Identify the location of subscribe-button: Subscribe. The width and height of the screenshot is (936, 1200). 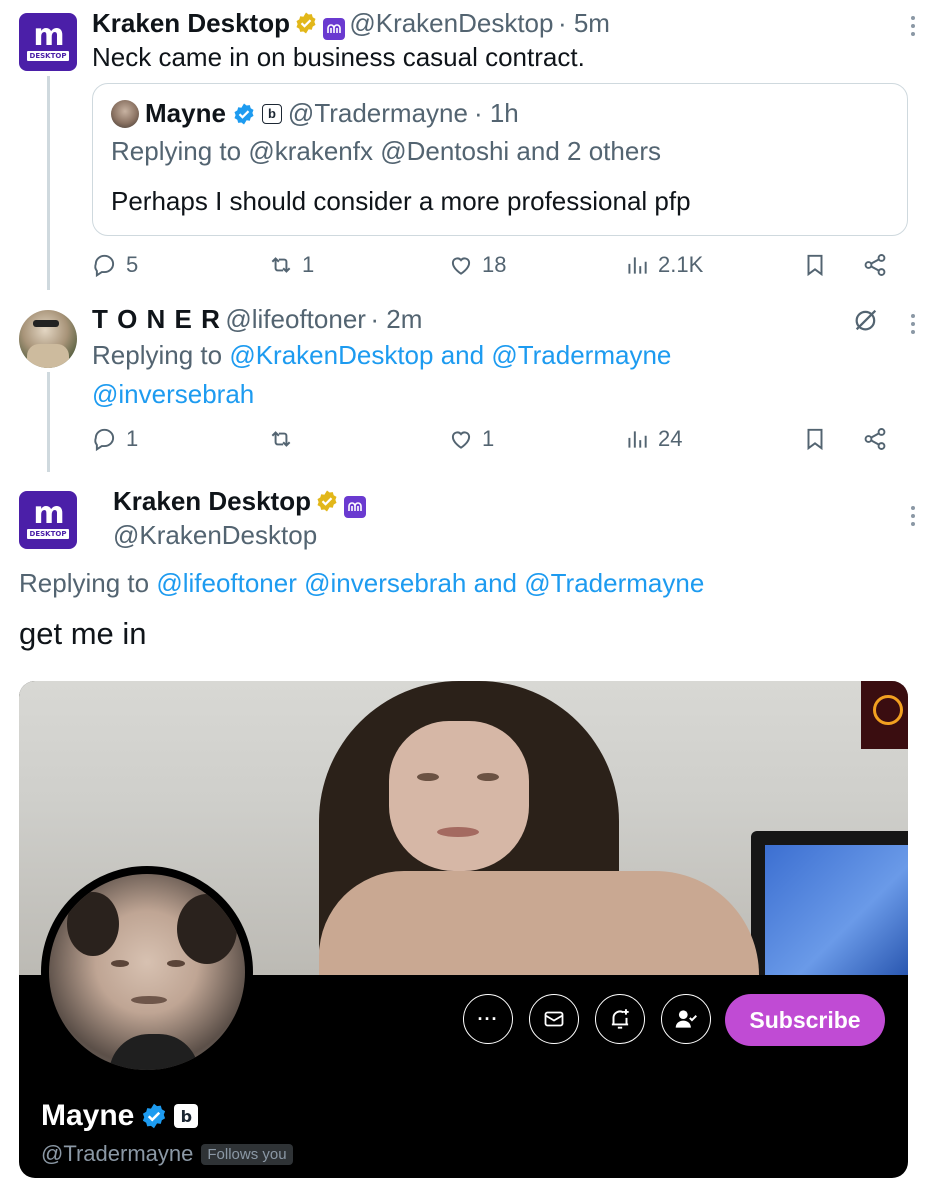
(805, 1020).